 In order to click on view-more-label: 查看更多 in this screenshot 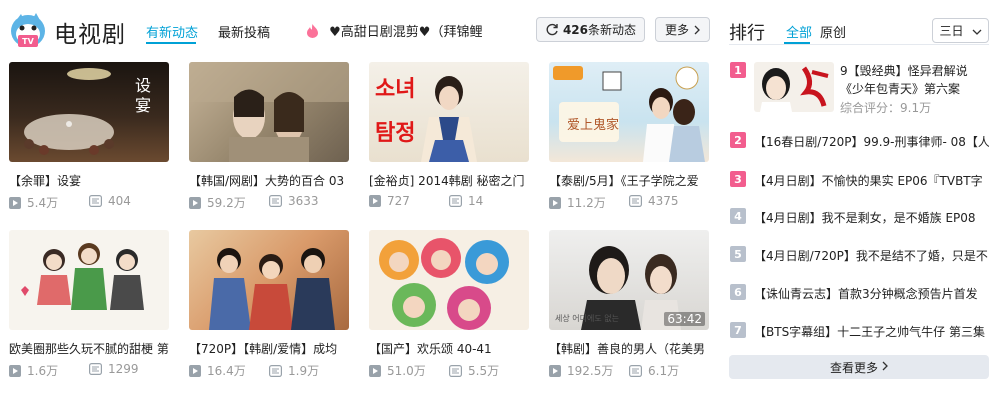, I will do `click(853, 367)`.